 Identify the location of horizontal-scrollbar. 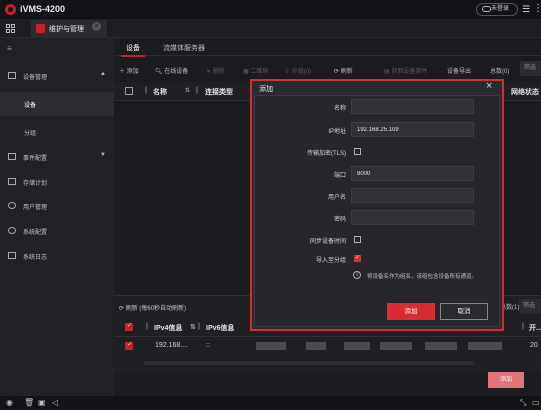
(309, 363).